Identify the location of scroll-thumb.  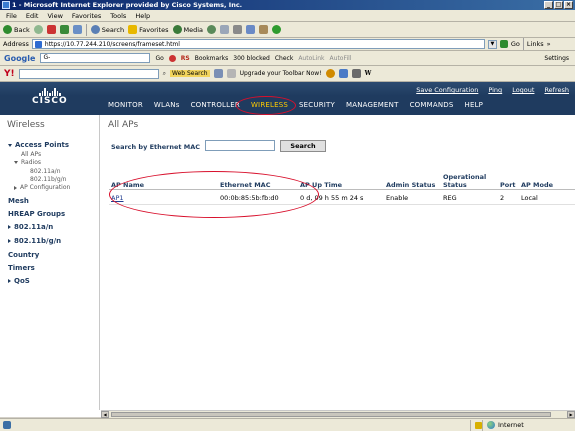
(331, 414).